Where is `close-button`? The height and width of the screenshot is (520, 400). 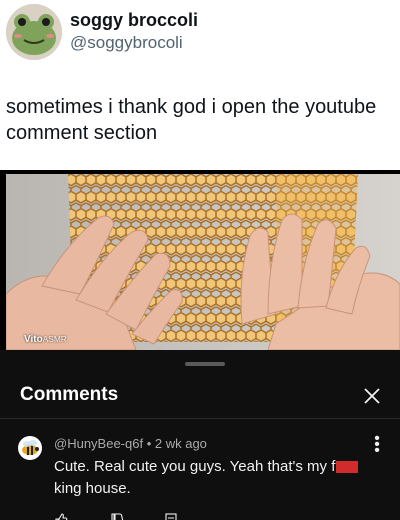 close-button is located at coordinates (372, 396).